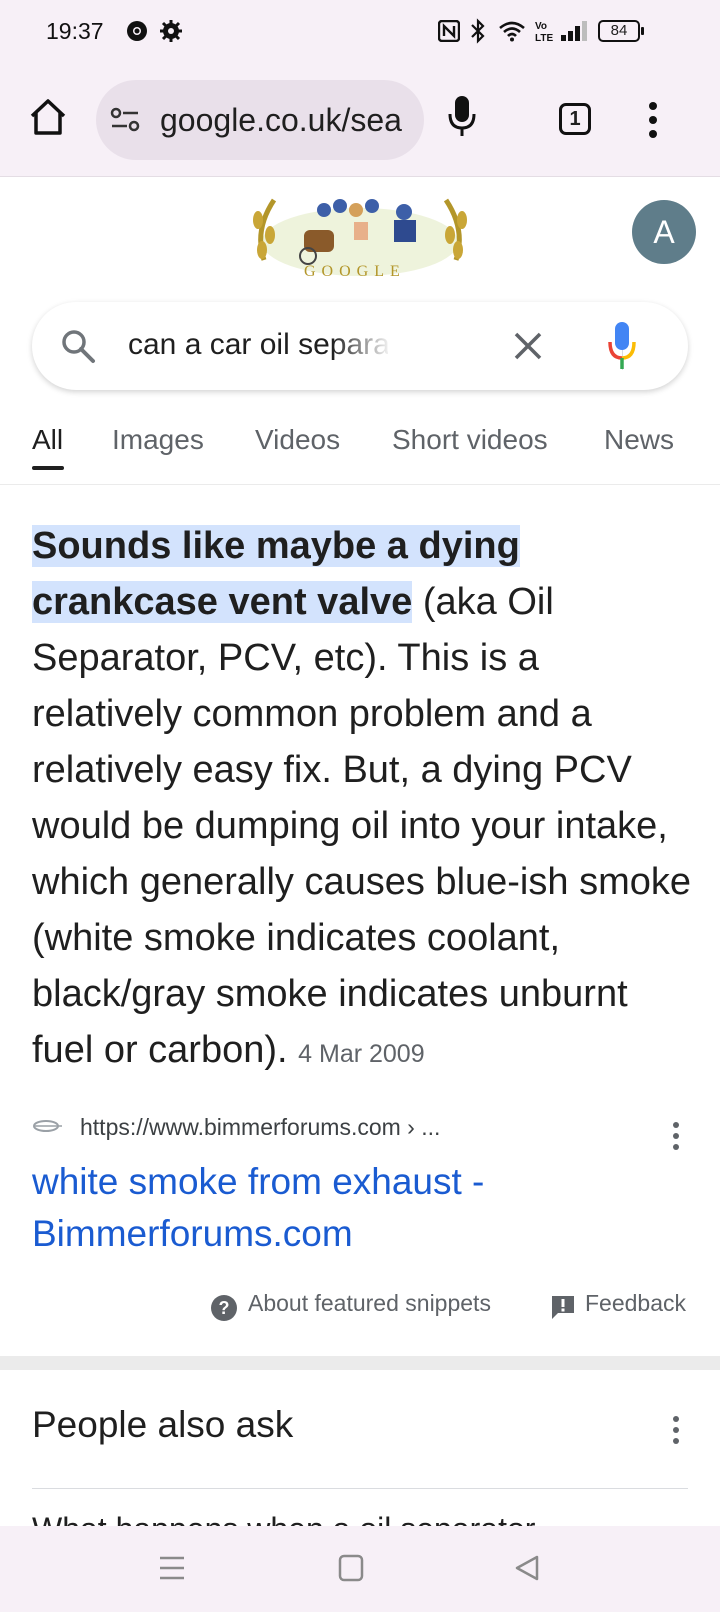  I want to click on search-icon, so click(78, 346).